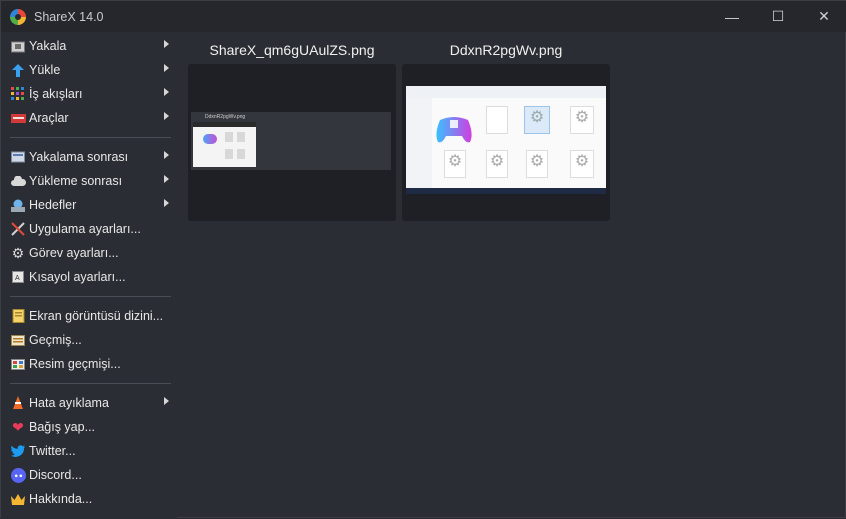 The image size is (846, 519). What do you see at coordinates (823, 16) in the screenshot?
I see `close-button: ✕` at bounding box center [823, 16].